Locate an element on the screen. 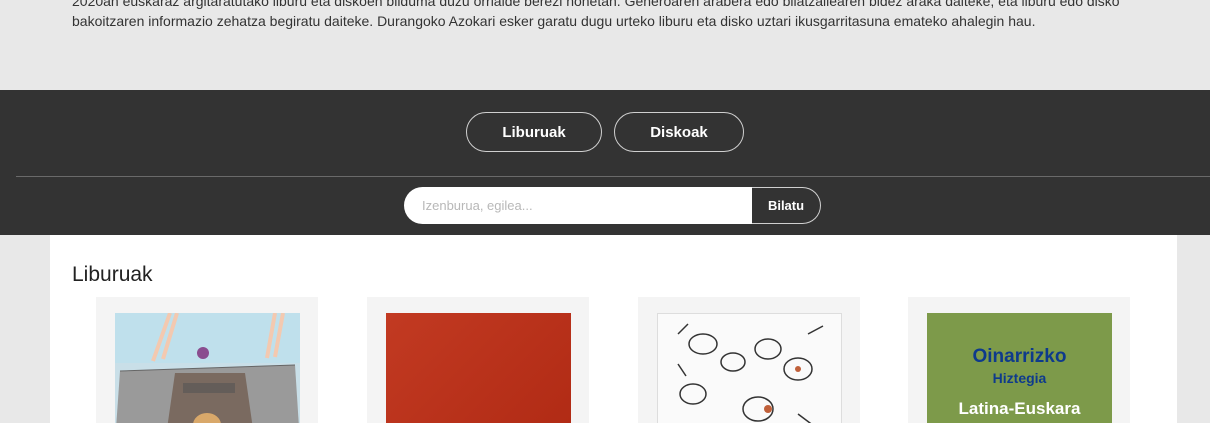  book-cover-drawing is located at coordinates (749, 368).